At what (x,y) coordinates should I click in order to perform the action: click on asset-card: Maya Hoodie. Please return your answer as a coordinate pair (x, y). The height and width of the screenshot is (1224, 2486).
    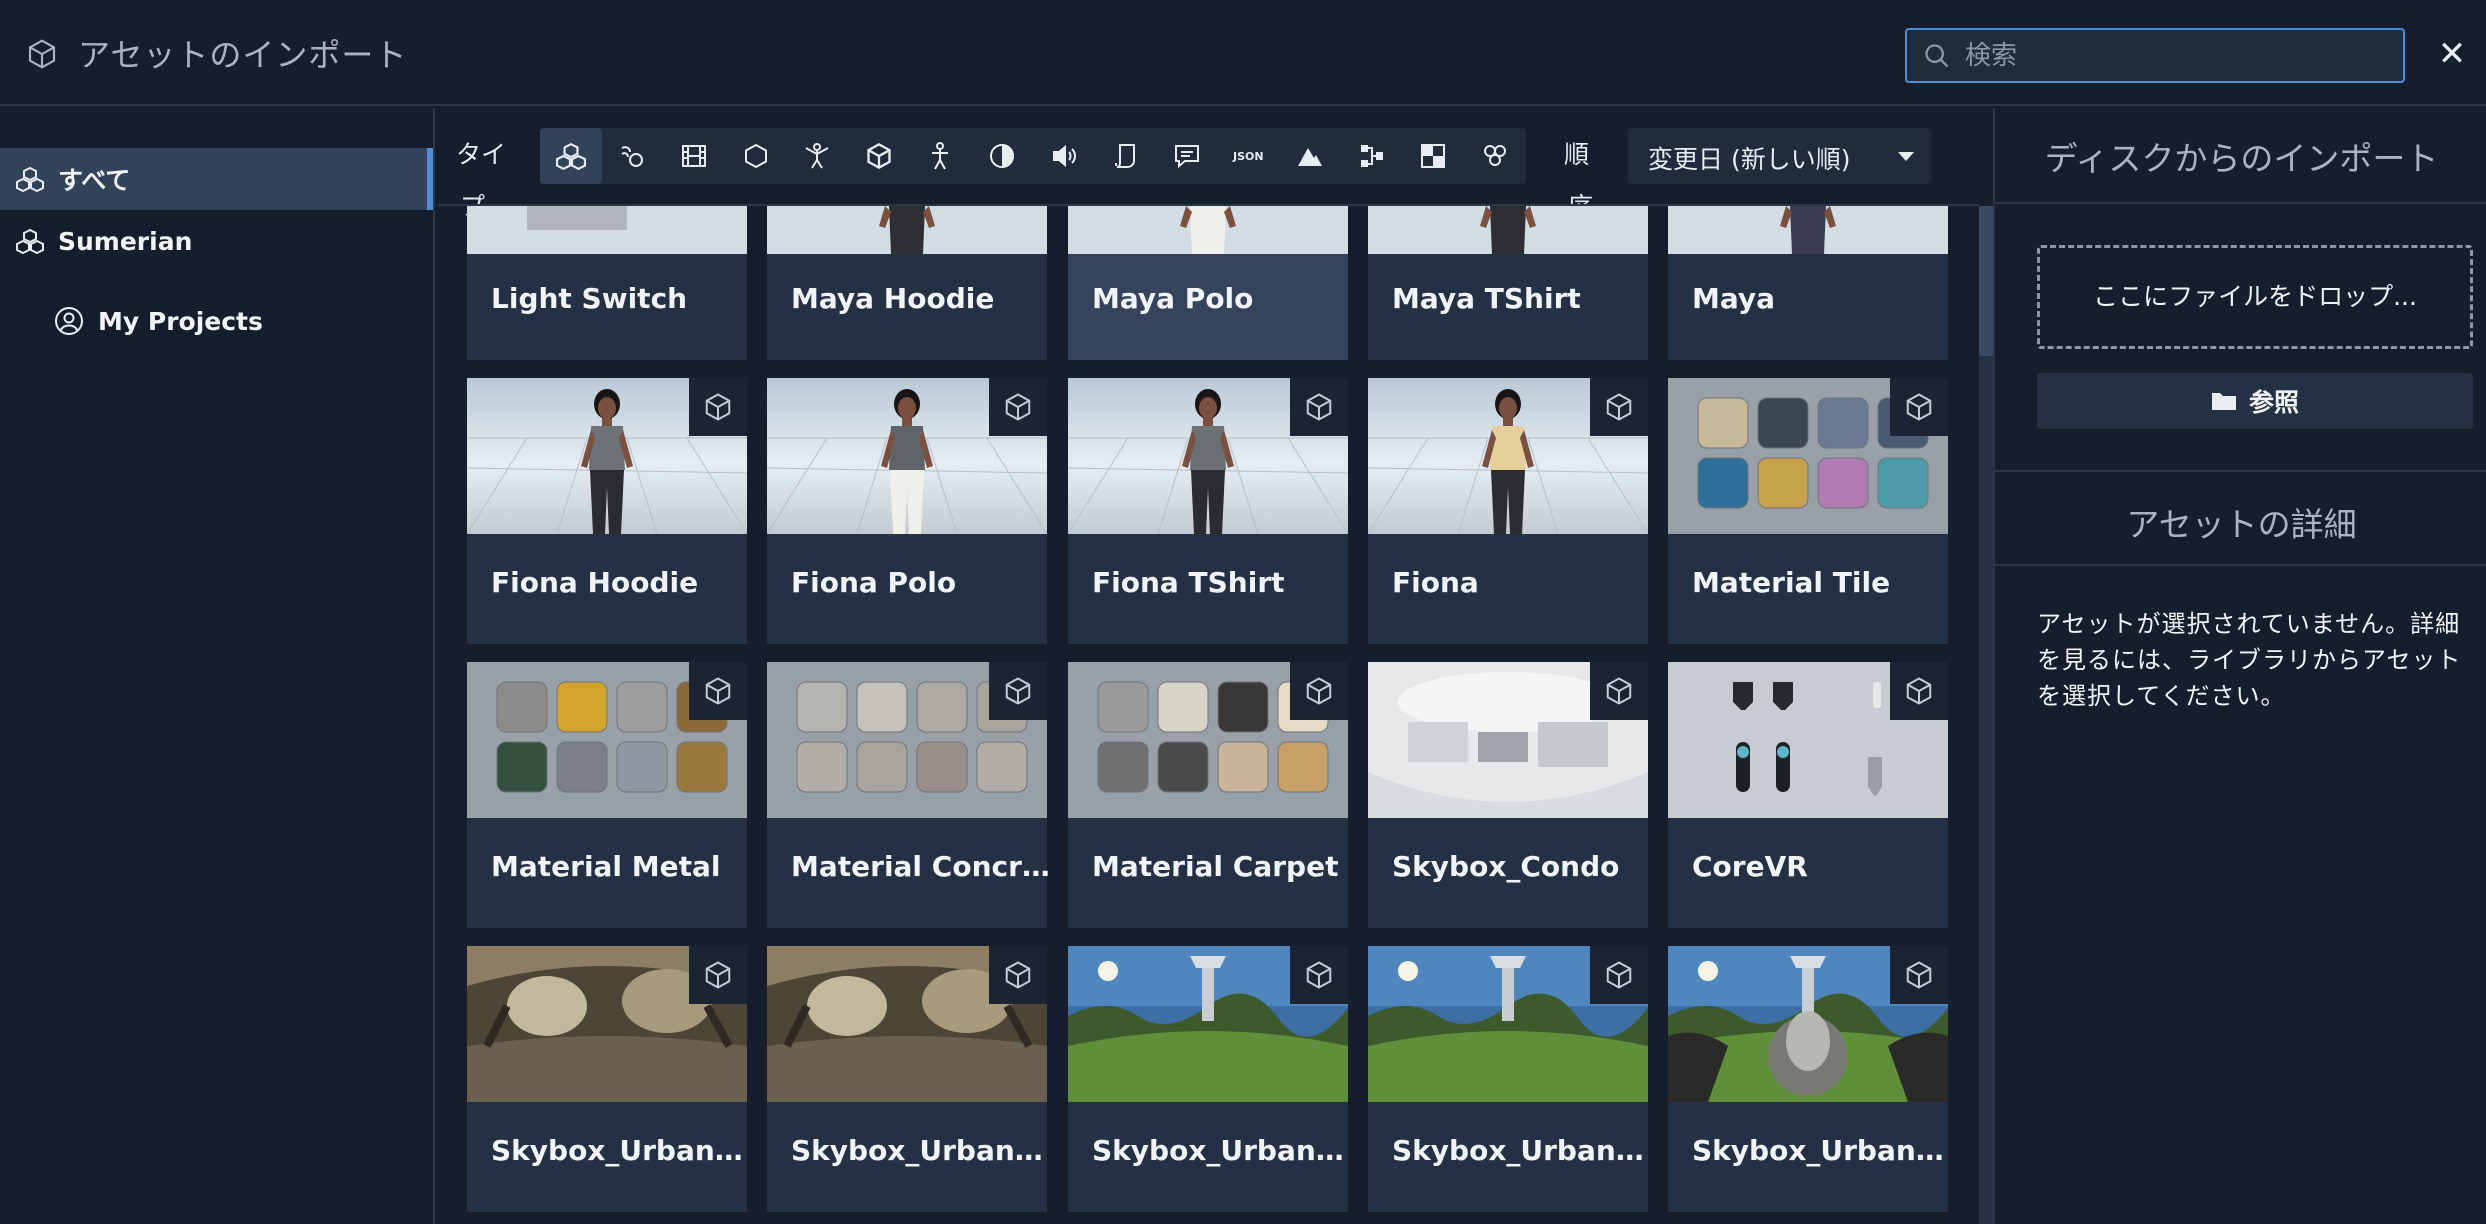
    Looking at the image, I should click on (907, 283).